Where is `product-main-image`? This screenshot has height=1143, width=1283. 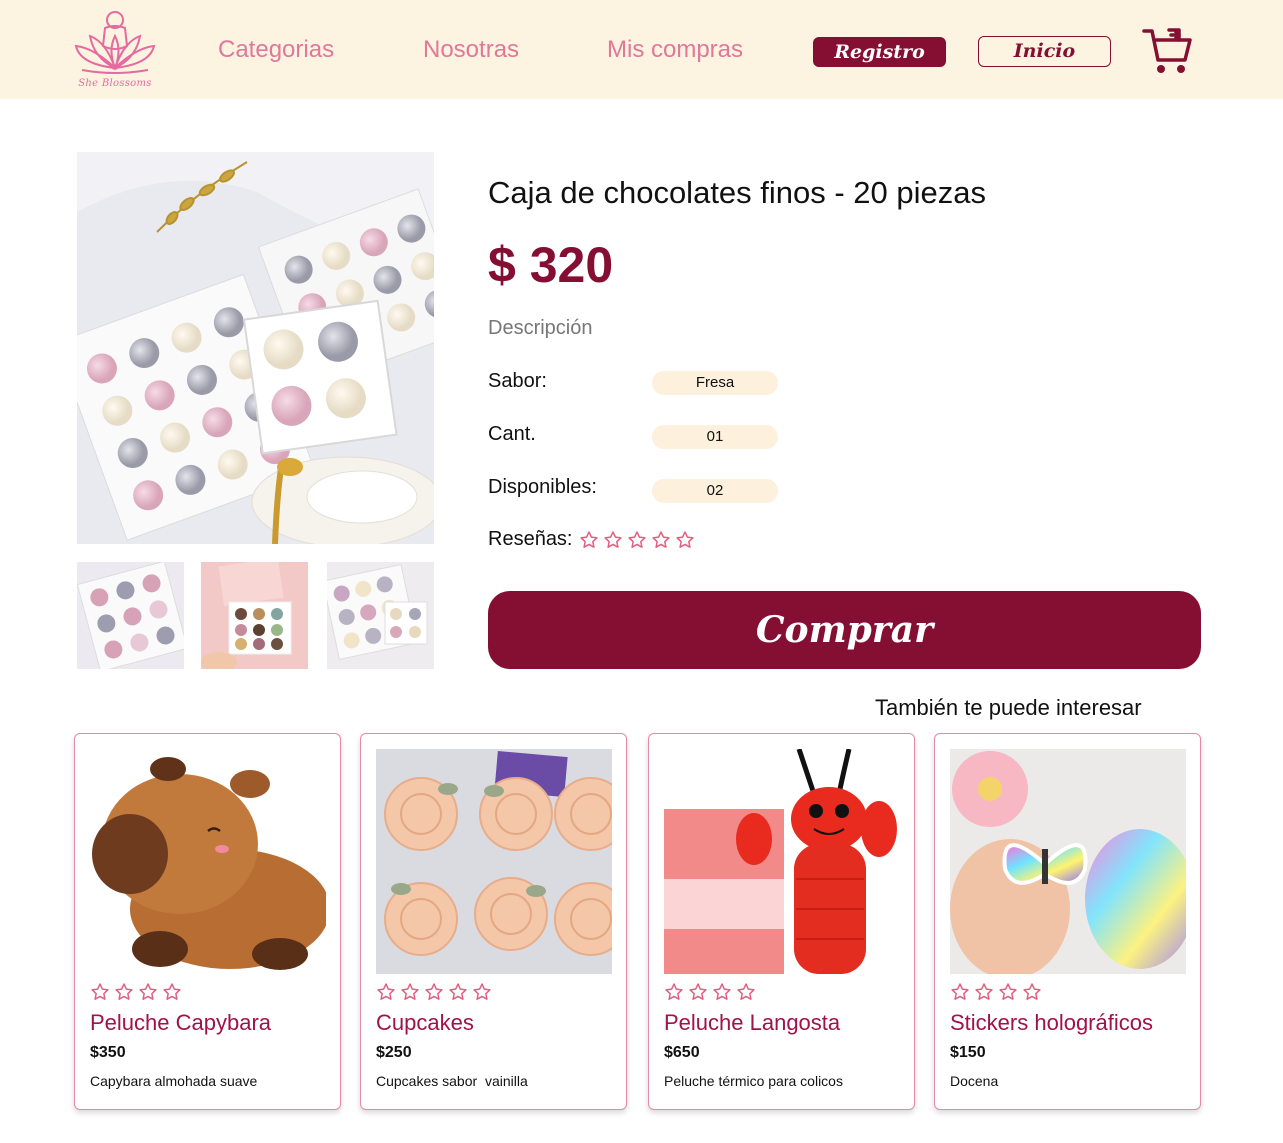 product-main-image is located at coordinates (255, 348).